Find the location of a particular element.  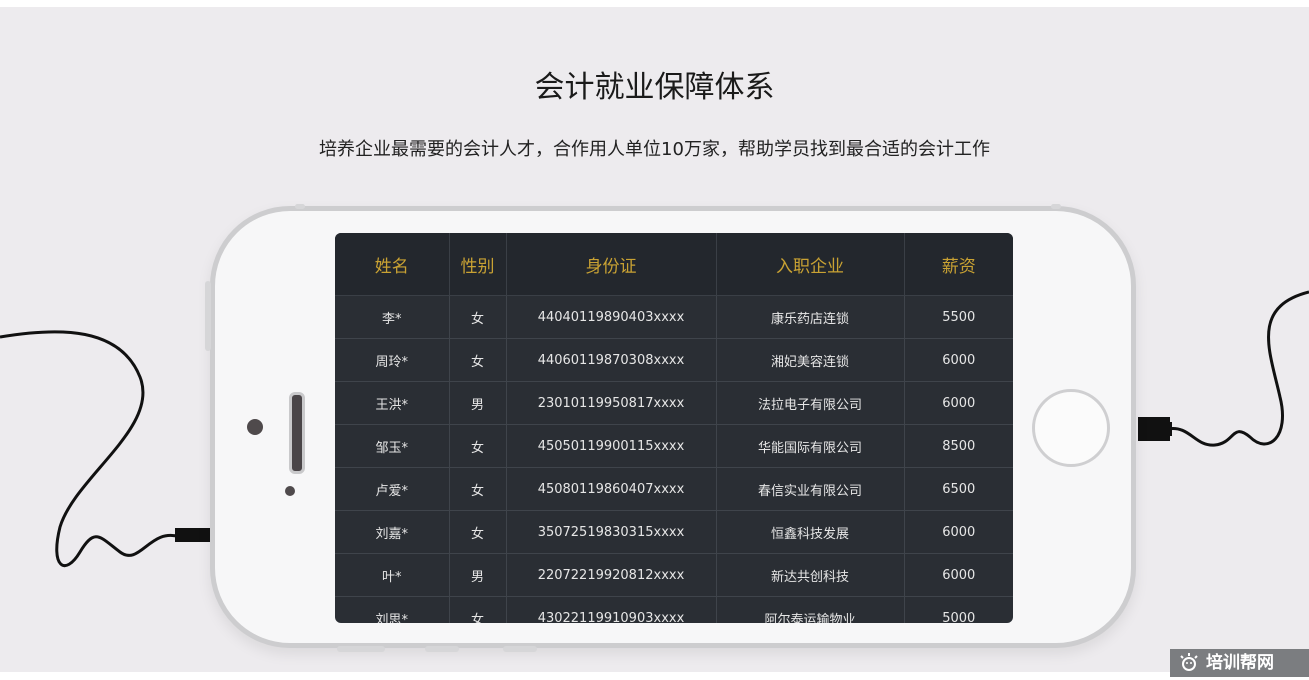

table-row: 李* 女 44040119890403xxxx 康乐药店连锁 5500 is located at coordinates (674, 317).